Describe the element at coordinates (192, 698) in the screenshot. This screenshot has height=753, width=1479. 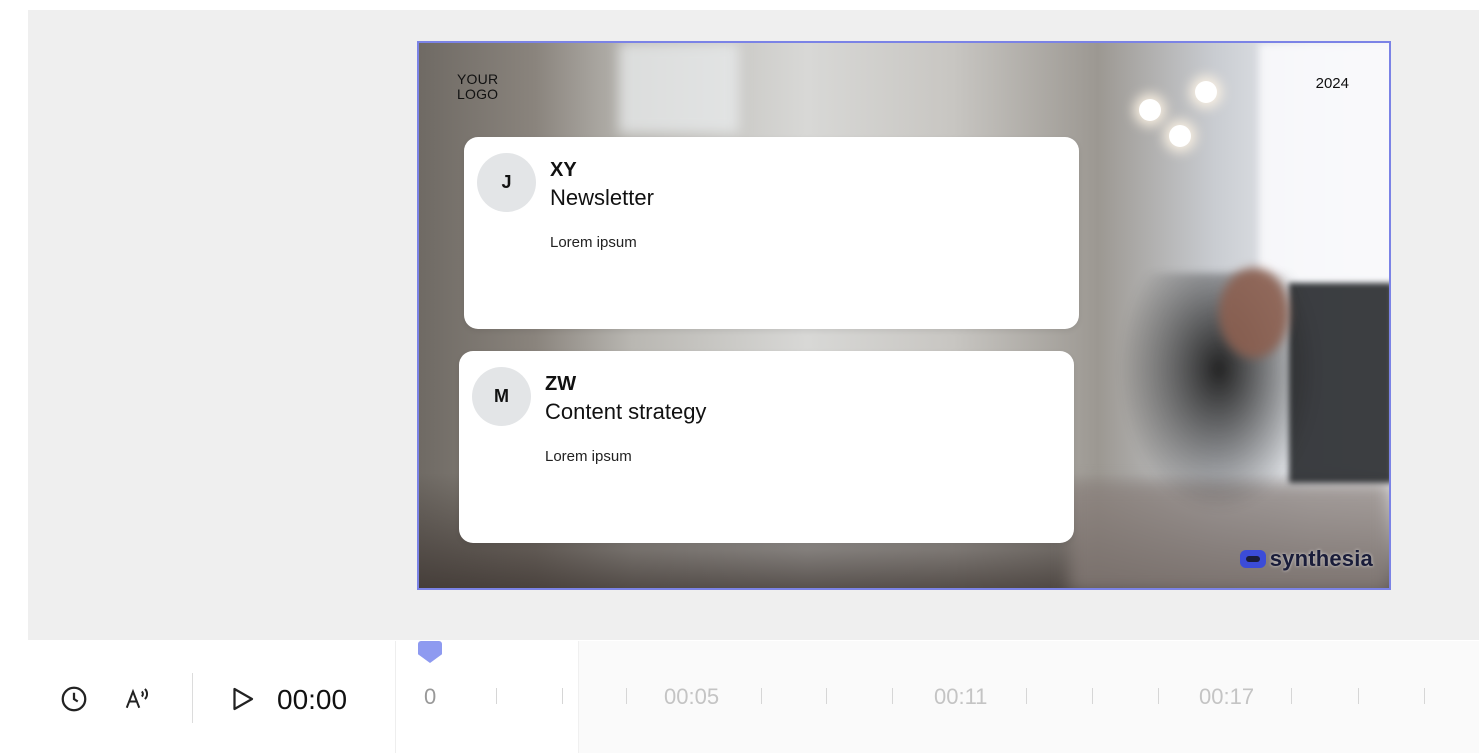
I see `controls-divider` at that location.